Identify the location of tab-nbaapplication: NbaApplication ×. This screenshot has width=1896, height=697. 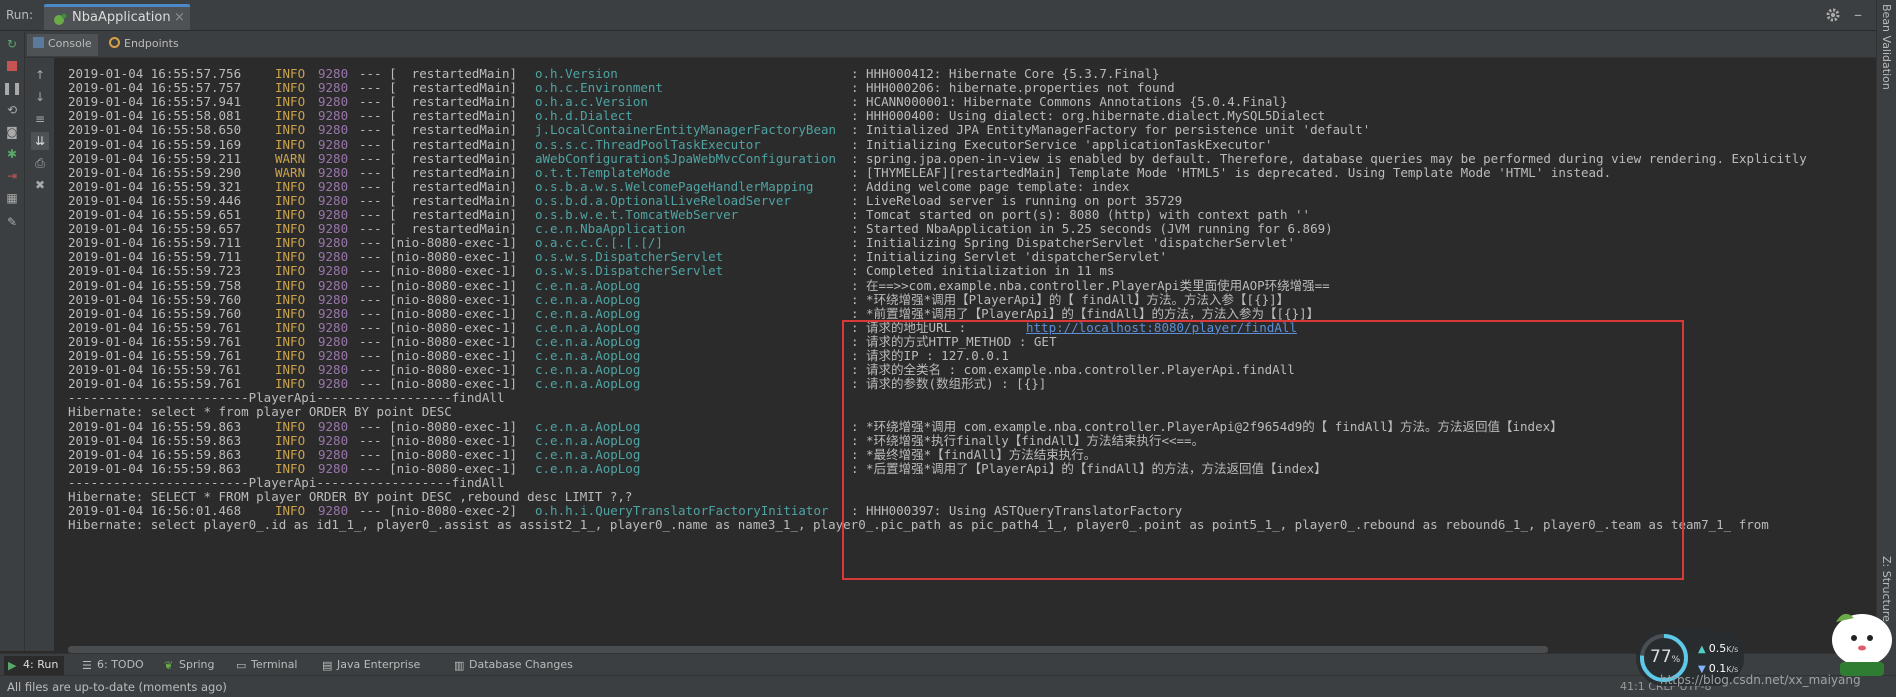
(117, 17).